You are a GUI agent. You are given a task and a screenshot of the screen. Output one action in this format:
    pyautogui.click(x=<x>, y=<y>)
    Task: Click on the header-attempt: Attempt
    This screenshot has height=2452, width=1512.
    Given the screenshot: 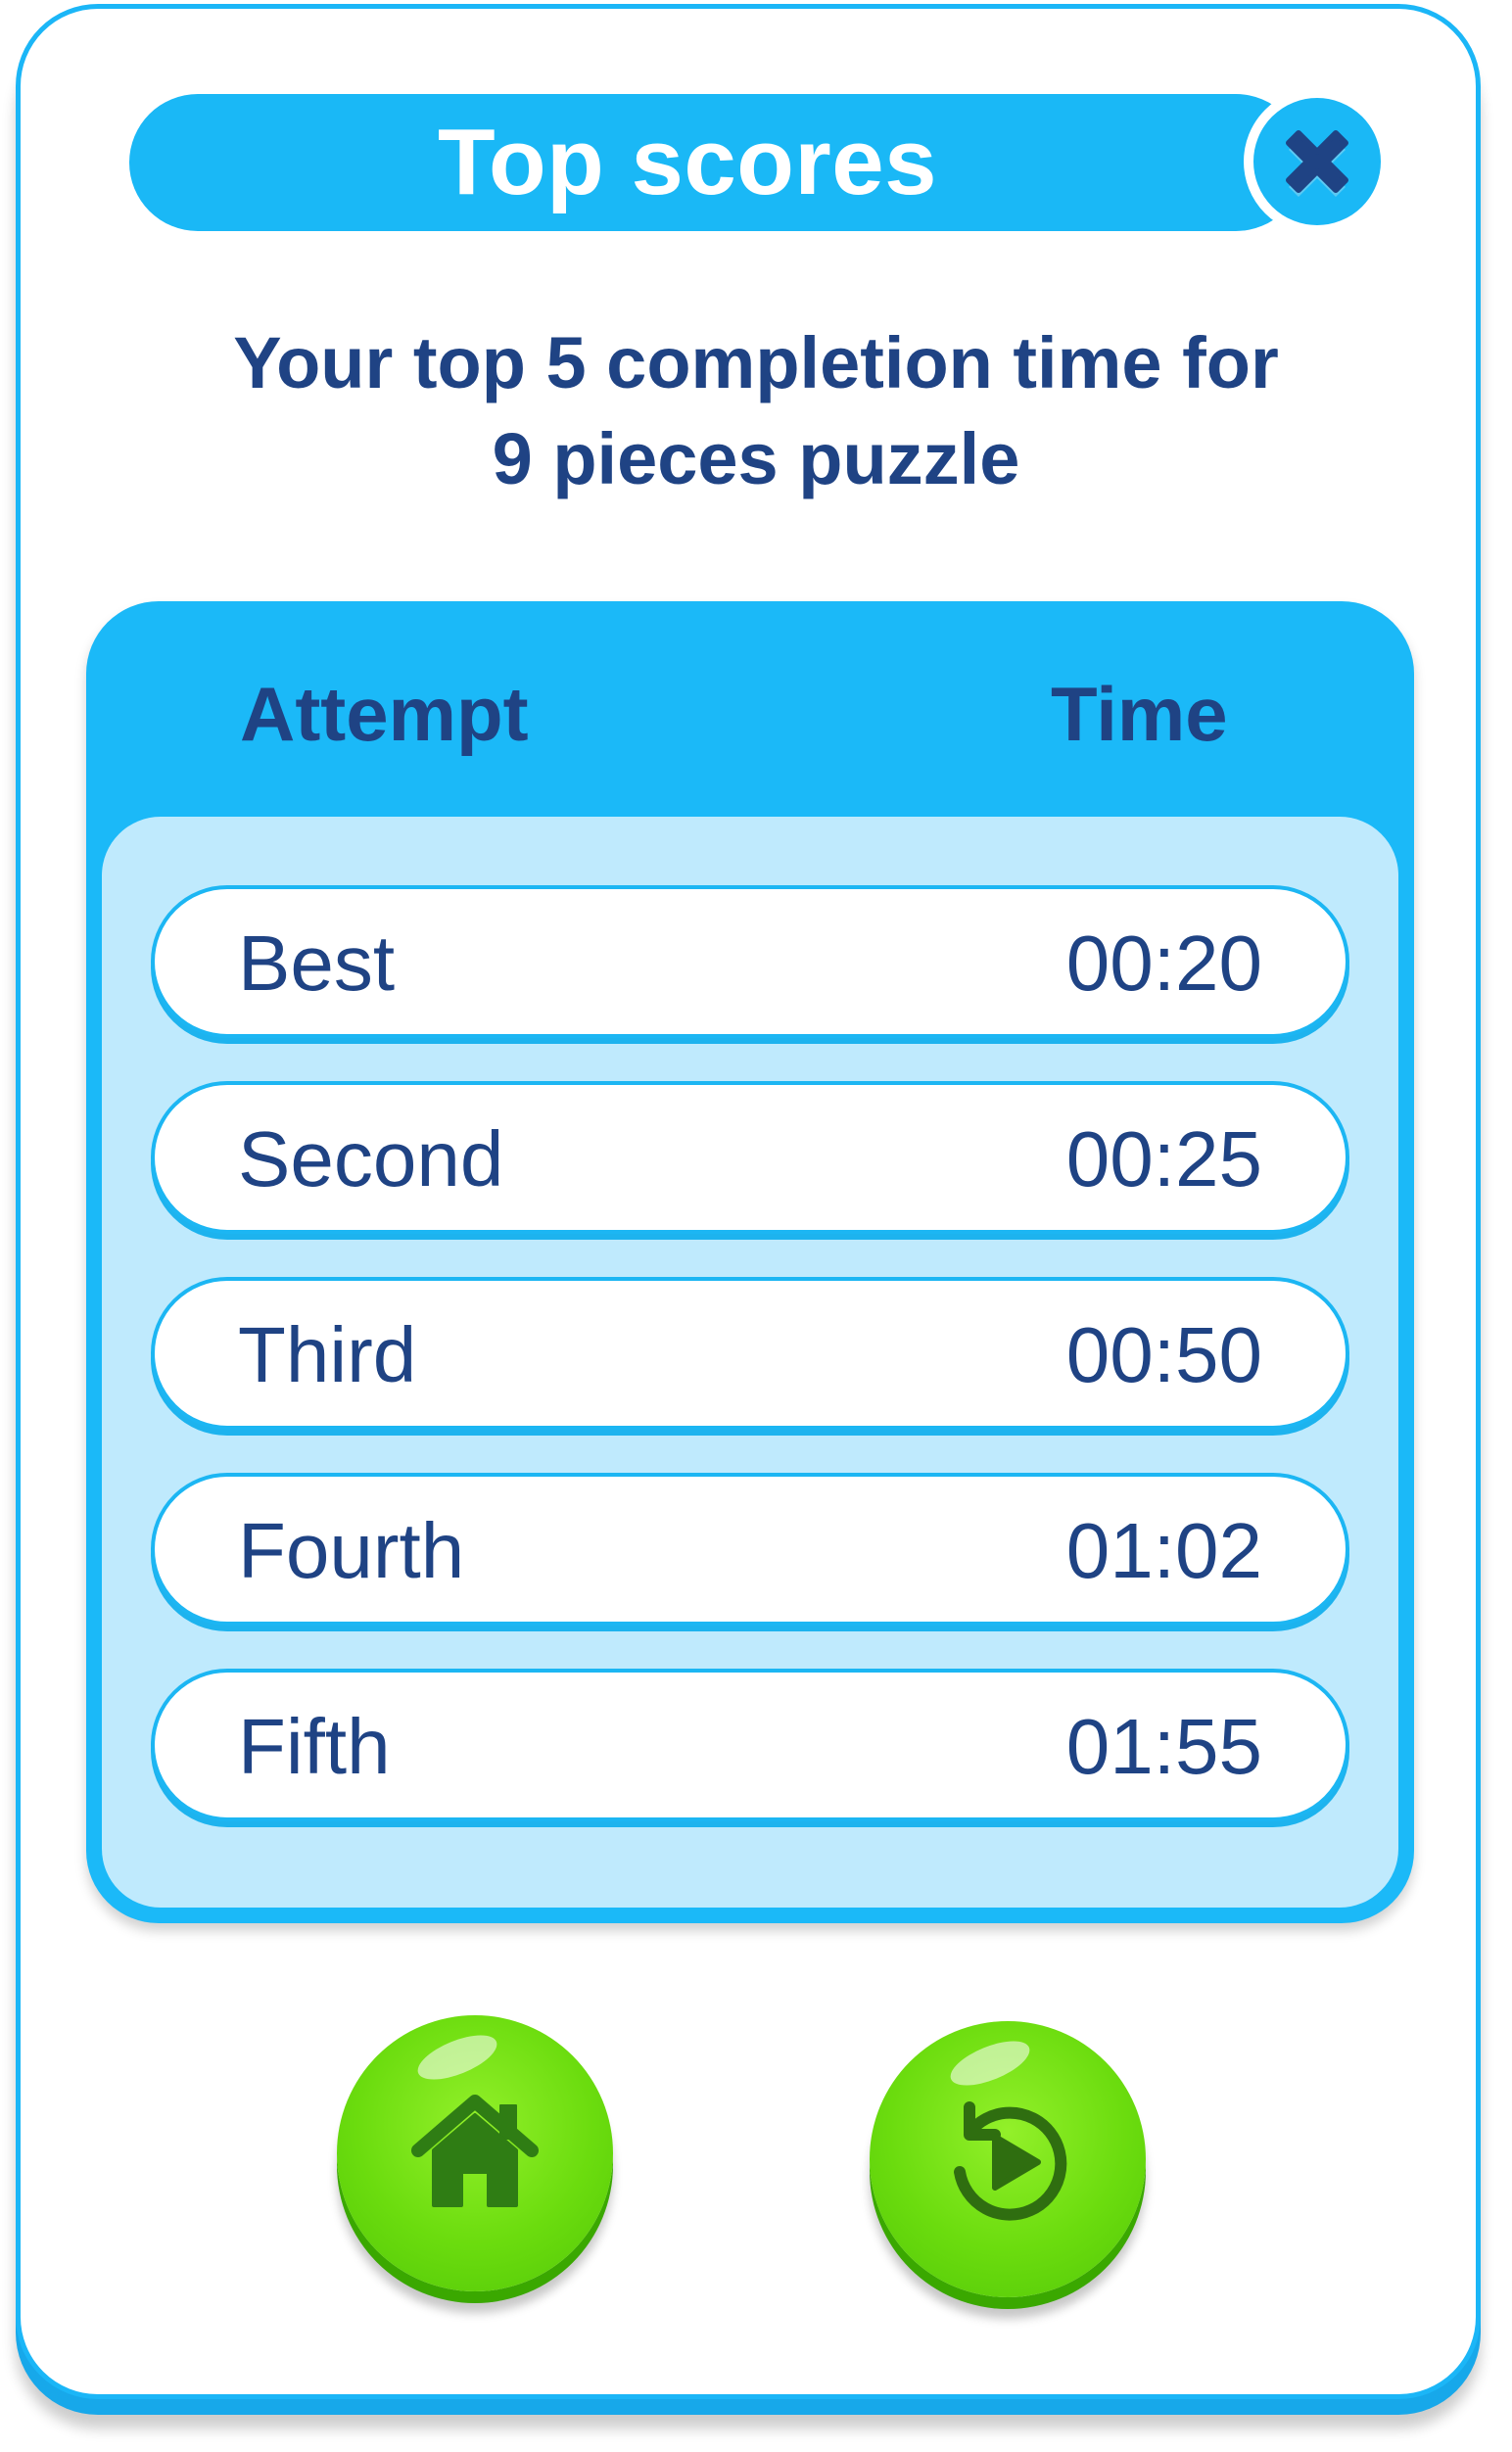 What is the action you would take?
    pyautogui.click(x=384, y=714)
    